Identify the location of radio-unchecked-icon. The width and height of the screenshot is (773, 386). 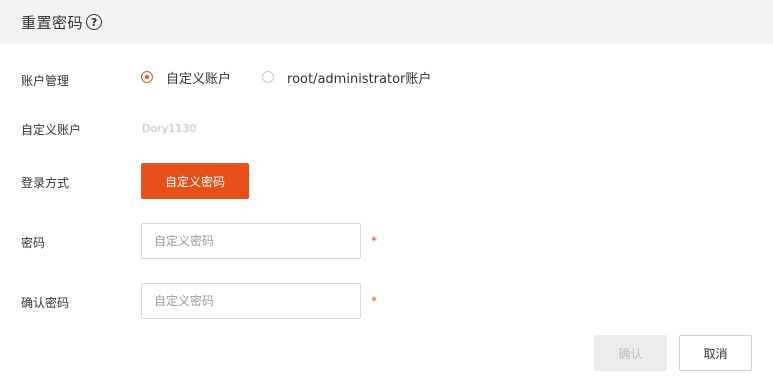
(268, 77).